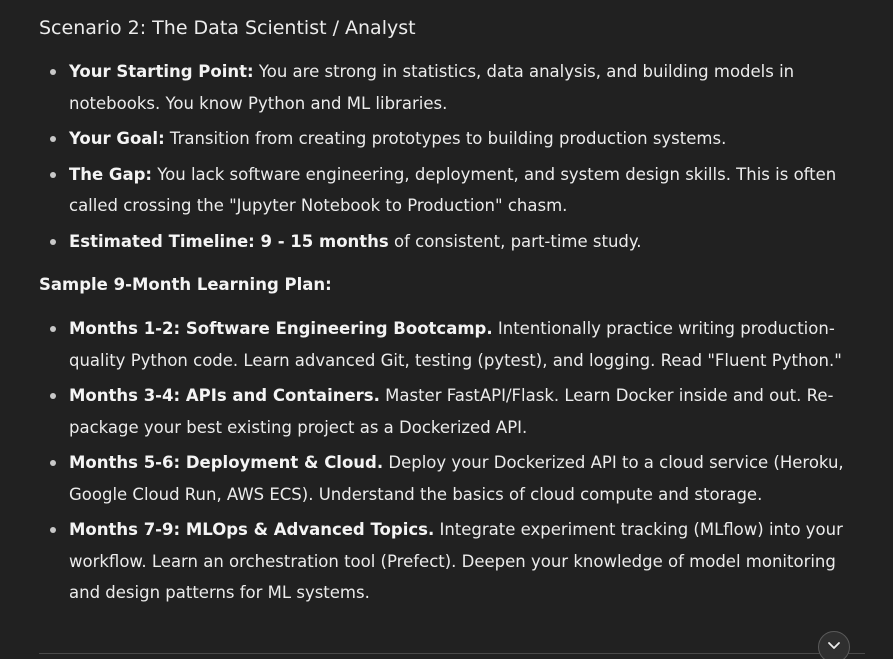 This screenshot has width=893, height=659. What do you see at coordinates (117, 138) in the screenshot?
I see `item-label: Your Goal:` at bounding box center [117, 138].